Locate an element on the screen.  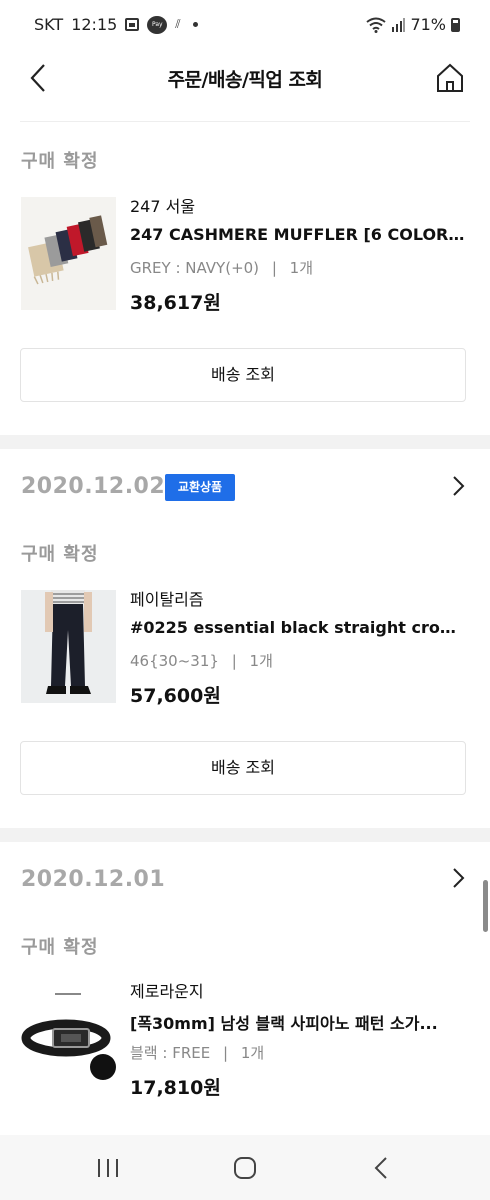
system-nav-bar is located at coordinates (245, 1167).